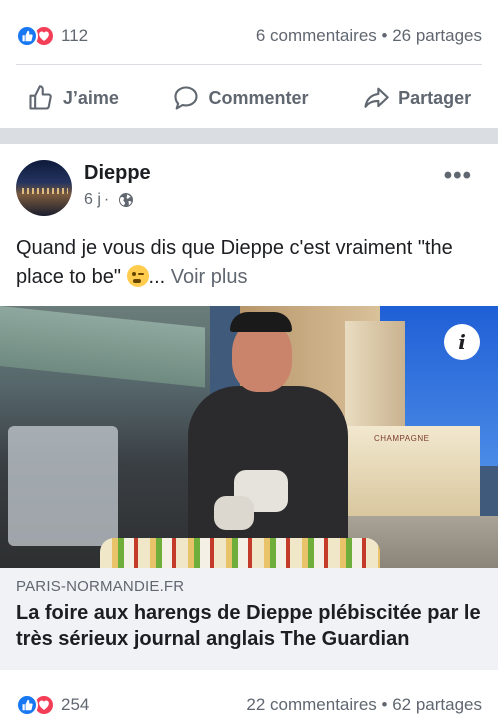  I want to click on link-domain: PARIS-NORMANDIE.FR, so click(100, 586).